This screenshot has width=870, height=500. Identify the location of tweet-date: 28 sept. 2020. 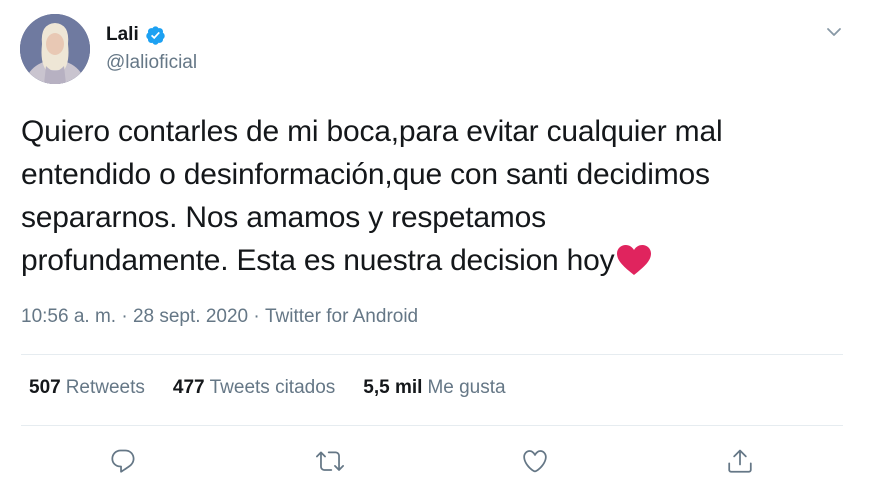
(190, 317).